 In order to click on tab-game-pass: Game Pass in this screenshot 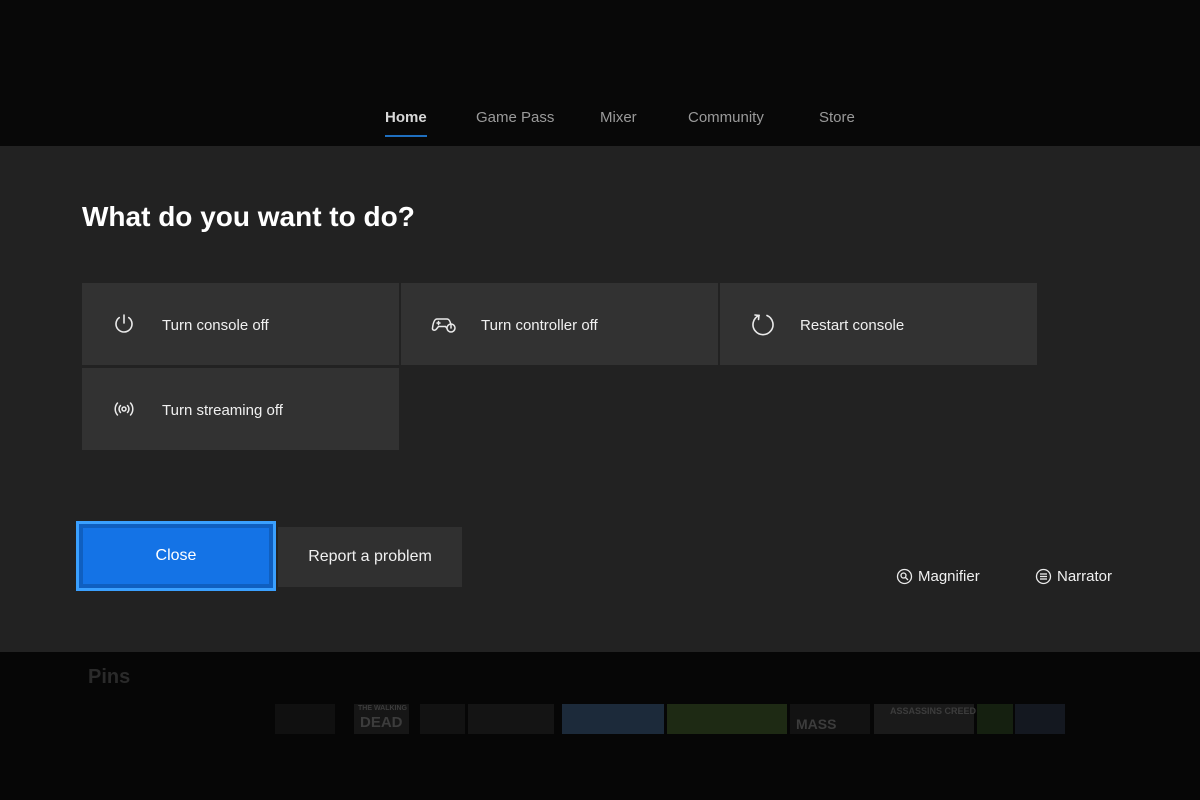, I will do `click(515, 117)`.